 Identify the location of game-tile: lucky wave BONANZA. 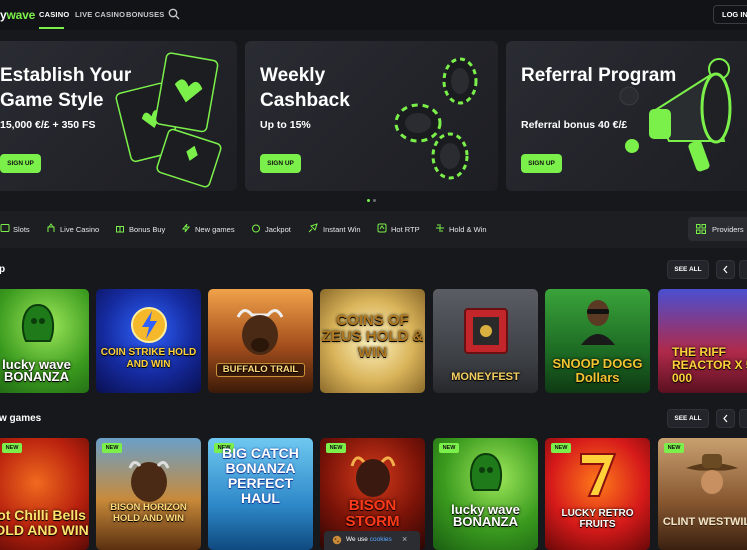
(44, 341).